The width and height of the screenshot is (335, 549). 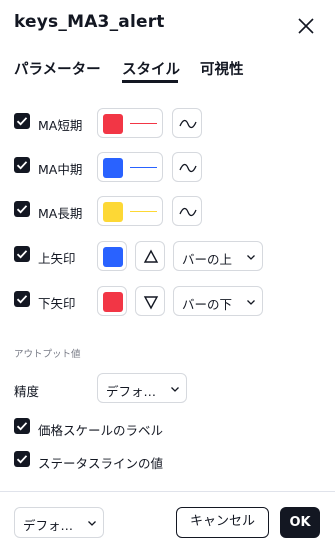 What do you see at coordinates (167, 463) in the screenshot?
I see `status-line-row: ステータスラインの値` at bounding box center [167, 463].